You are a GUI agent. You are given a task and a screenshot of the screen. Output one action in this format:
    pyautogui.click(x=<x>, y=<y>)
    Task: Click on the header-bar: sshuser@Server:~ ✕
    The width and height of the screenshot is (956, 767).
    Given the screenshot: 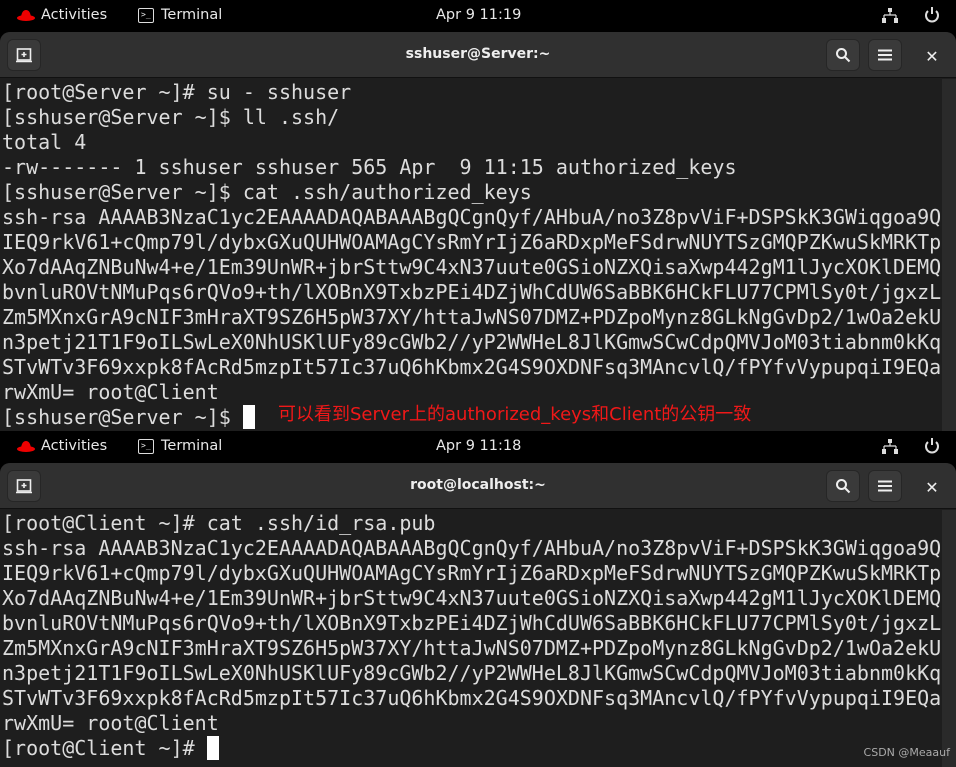 What is the action you would take?
    pyautogui.click(x=478, y=55)
    